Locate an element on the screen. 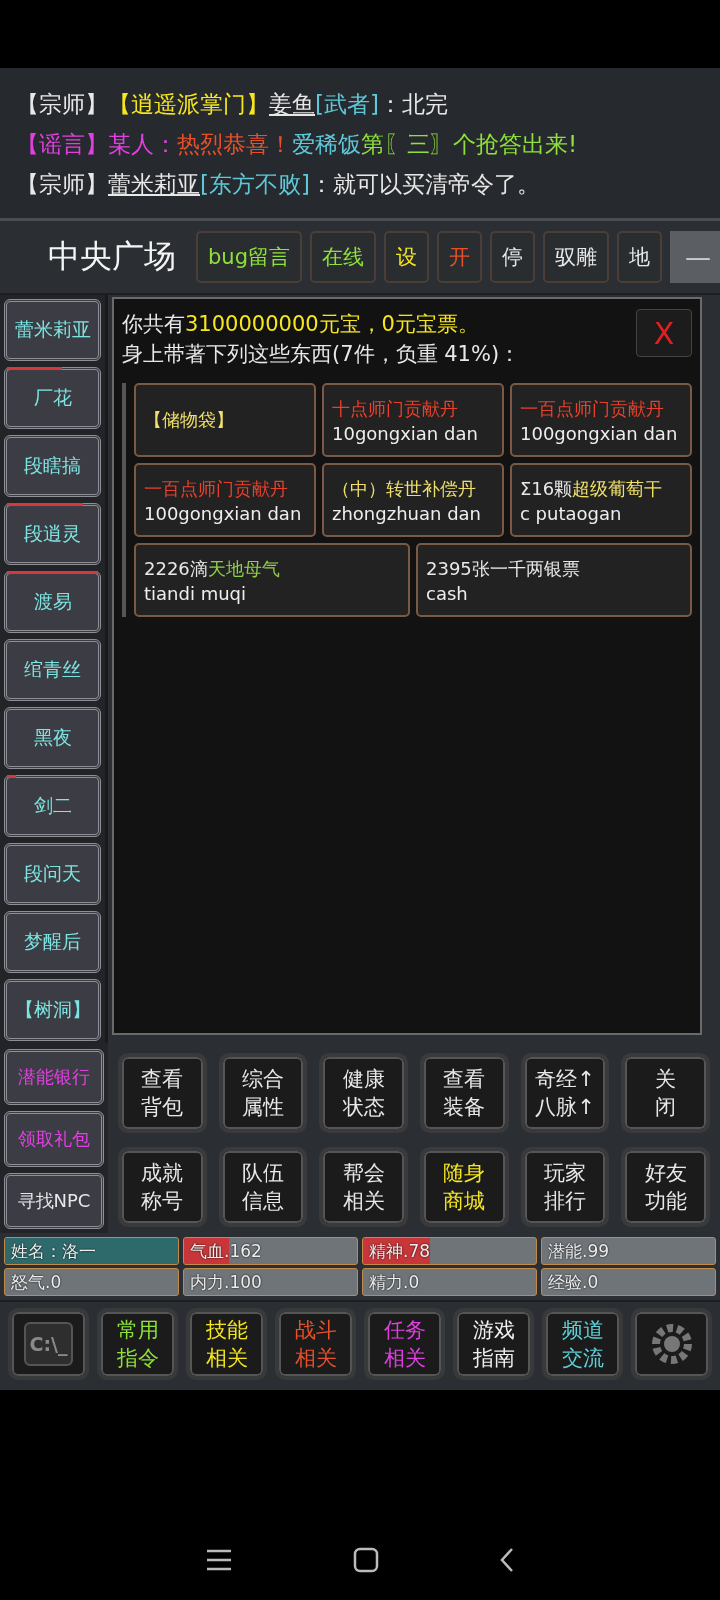 This screenshot has height=1600, width=720. player-button: 剑二 is located at coordinates (52, 806).